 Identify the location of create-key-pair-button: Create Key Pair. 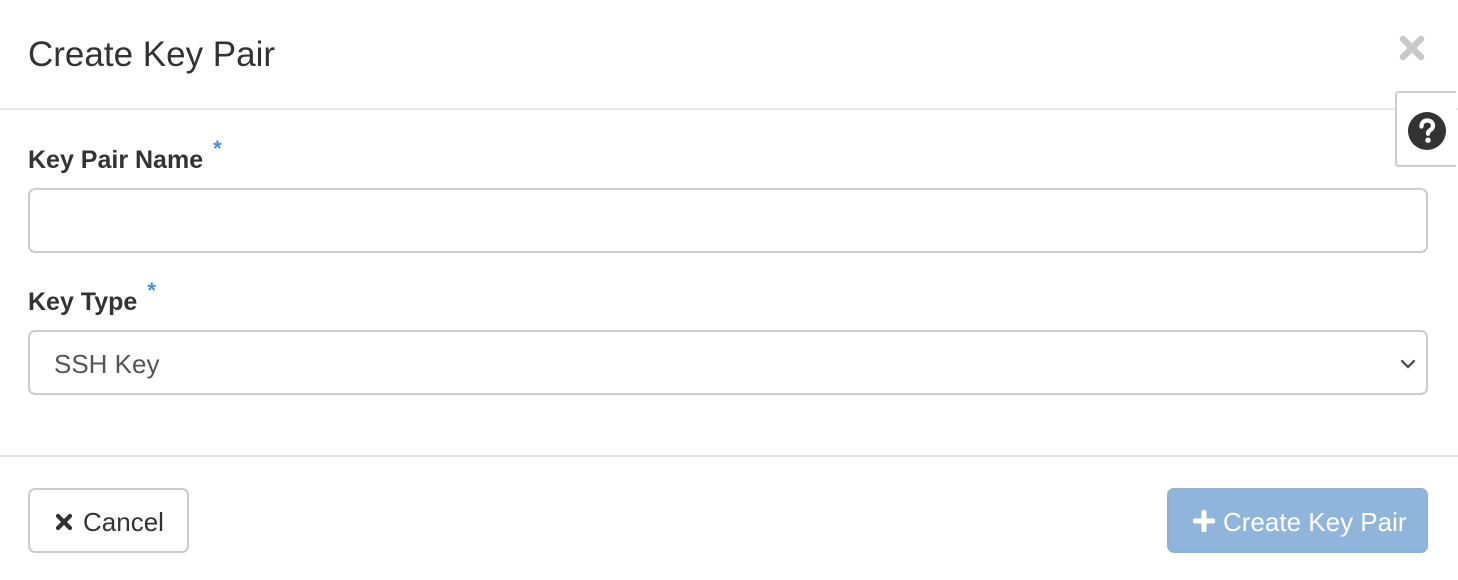
(1297, 520).